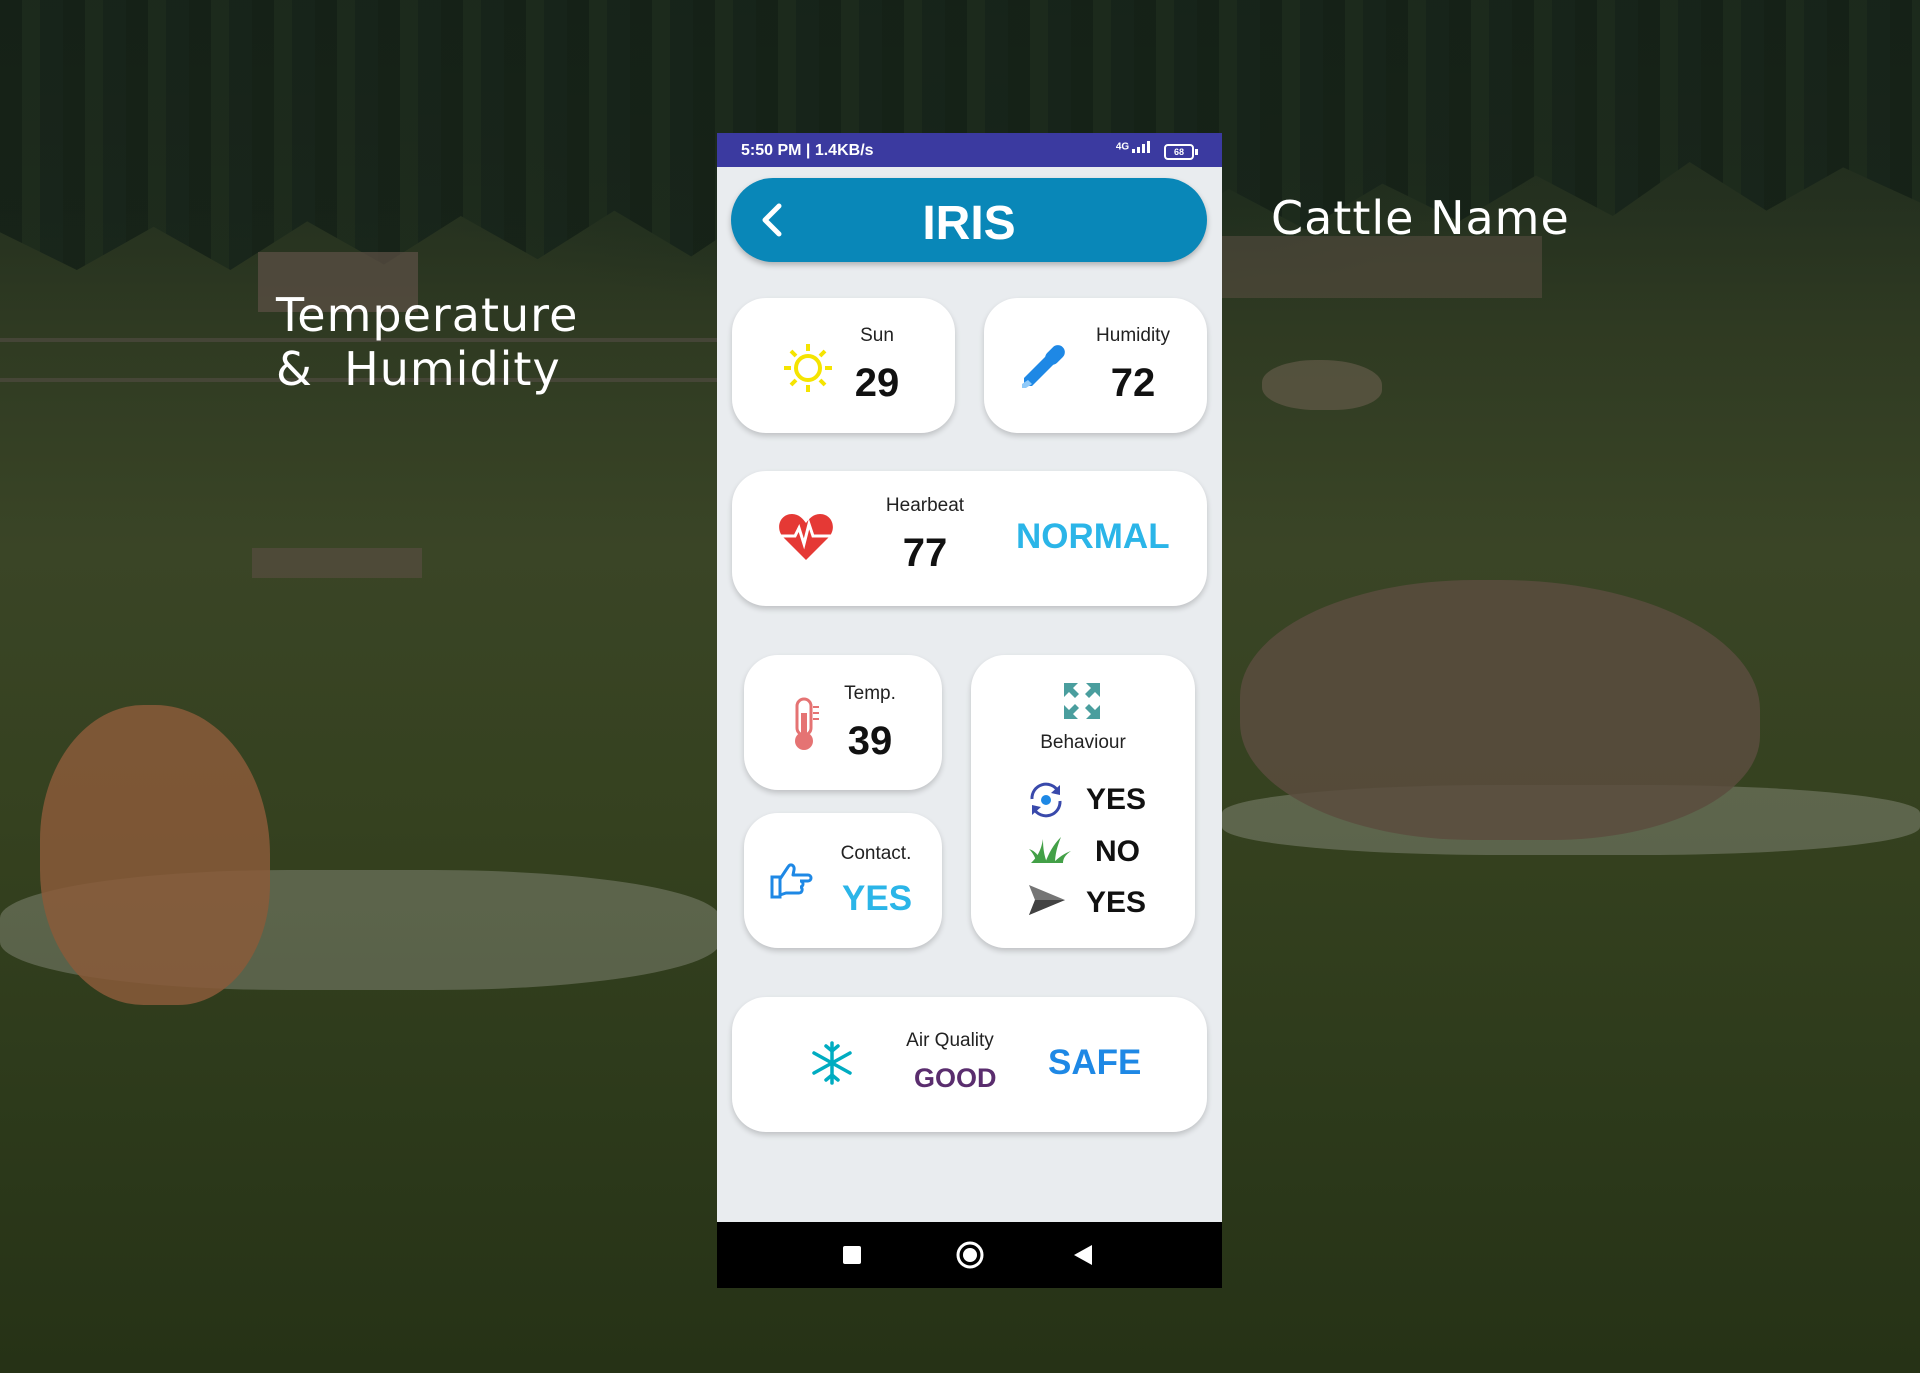 The image size is (1920, 1373). What do you see at coordinates (807, 150) in the screenshot?
I see `status-time: 5:50 PM | 1.4KB/s` at bounding box center [807, 150].